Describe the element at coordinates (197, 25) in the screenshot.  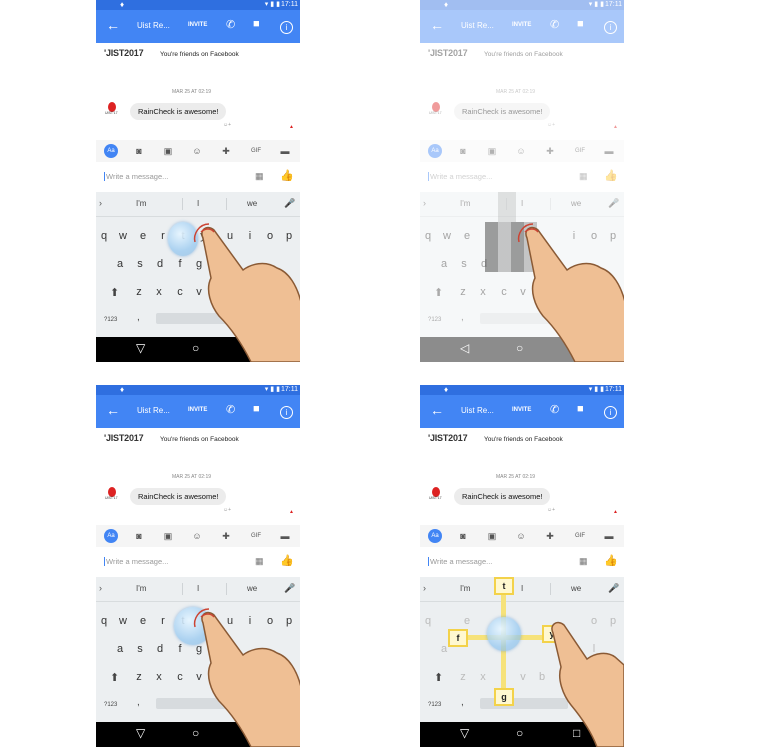
I see `invite-button: INVITE` at that location.